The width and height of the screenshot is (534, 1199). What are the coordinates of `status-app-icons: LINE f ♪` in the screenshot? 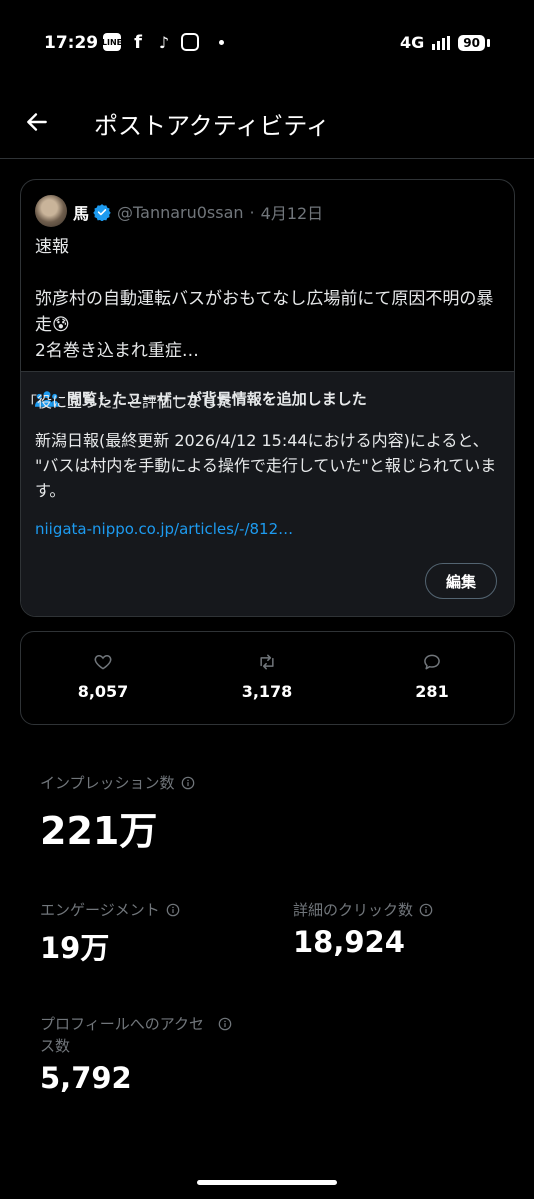 It's located at (163, 42).